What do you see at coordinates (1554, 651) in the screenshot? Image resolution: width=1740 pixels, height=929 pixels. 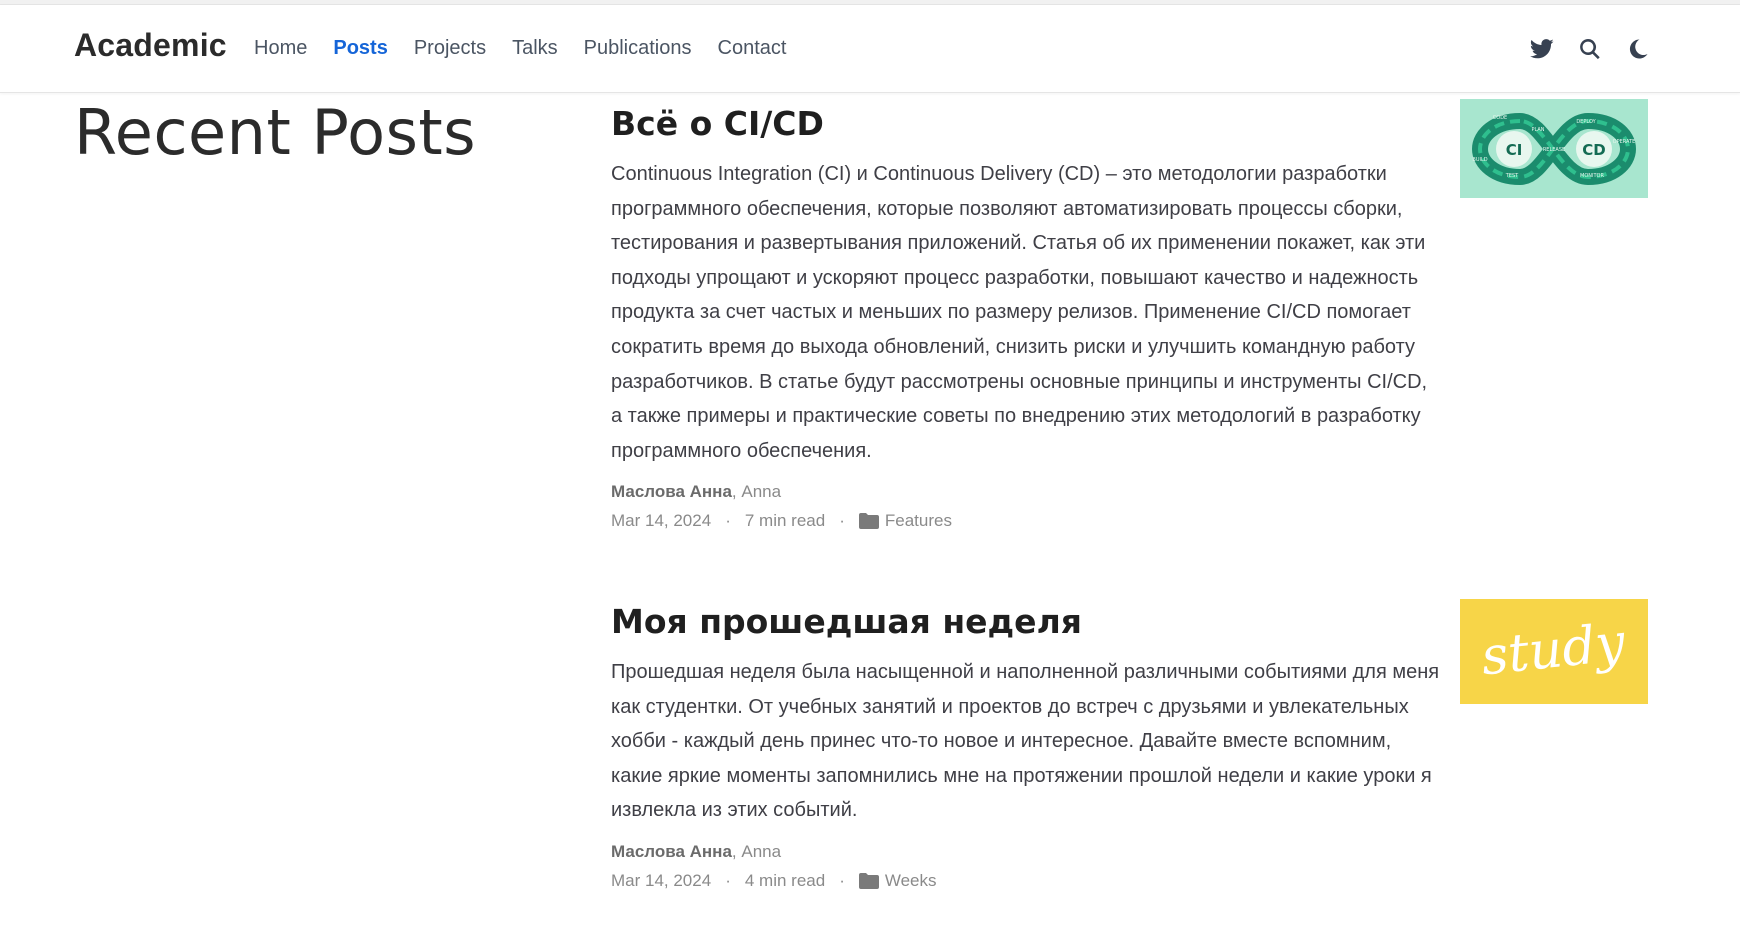 I see `post-thumbnail-study: study` at bounding box center [1554, 651].